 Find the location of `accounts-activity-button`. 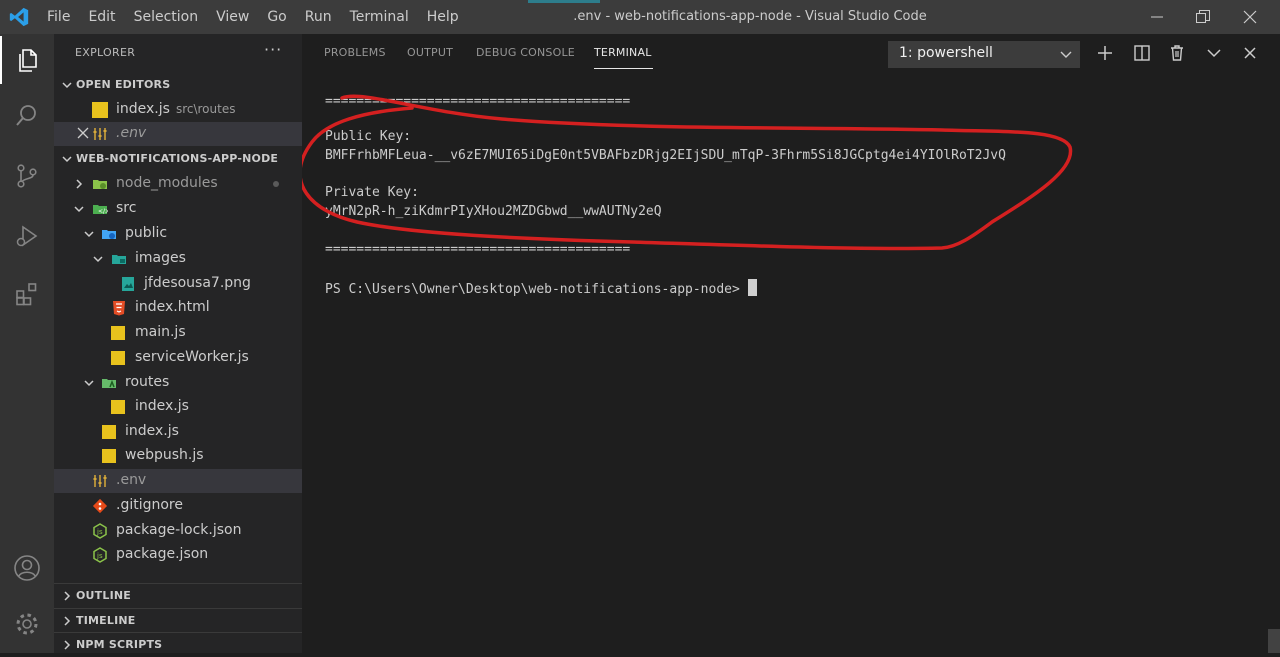

accounts-activity-button is located at coordinates (27, 568).